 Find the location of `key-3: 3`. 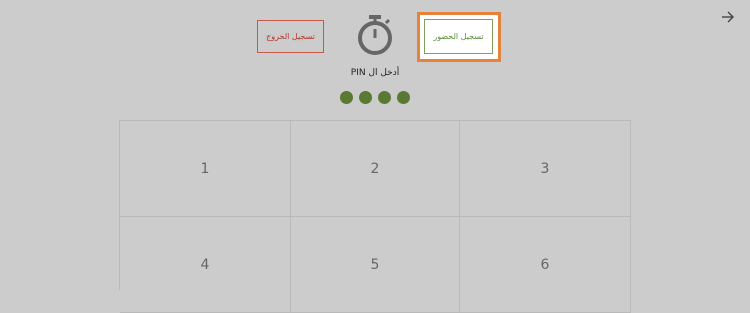

key-3: 3 is located at coordinates (545, 169).